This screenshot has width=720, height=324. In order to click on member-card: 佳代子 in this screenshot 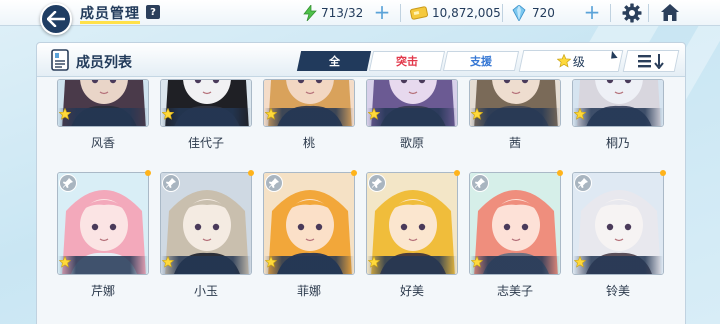, I will do `click(206, 115)`.